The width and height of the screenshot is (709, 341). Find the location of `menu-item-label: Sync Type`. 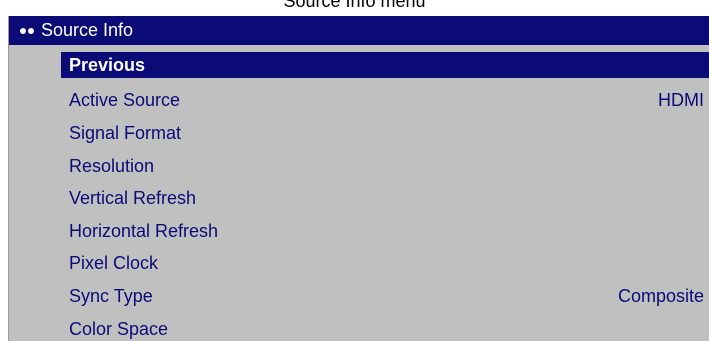

menu-item-label: Sync Type is located at coordinates (111, 295).